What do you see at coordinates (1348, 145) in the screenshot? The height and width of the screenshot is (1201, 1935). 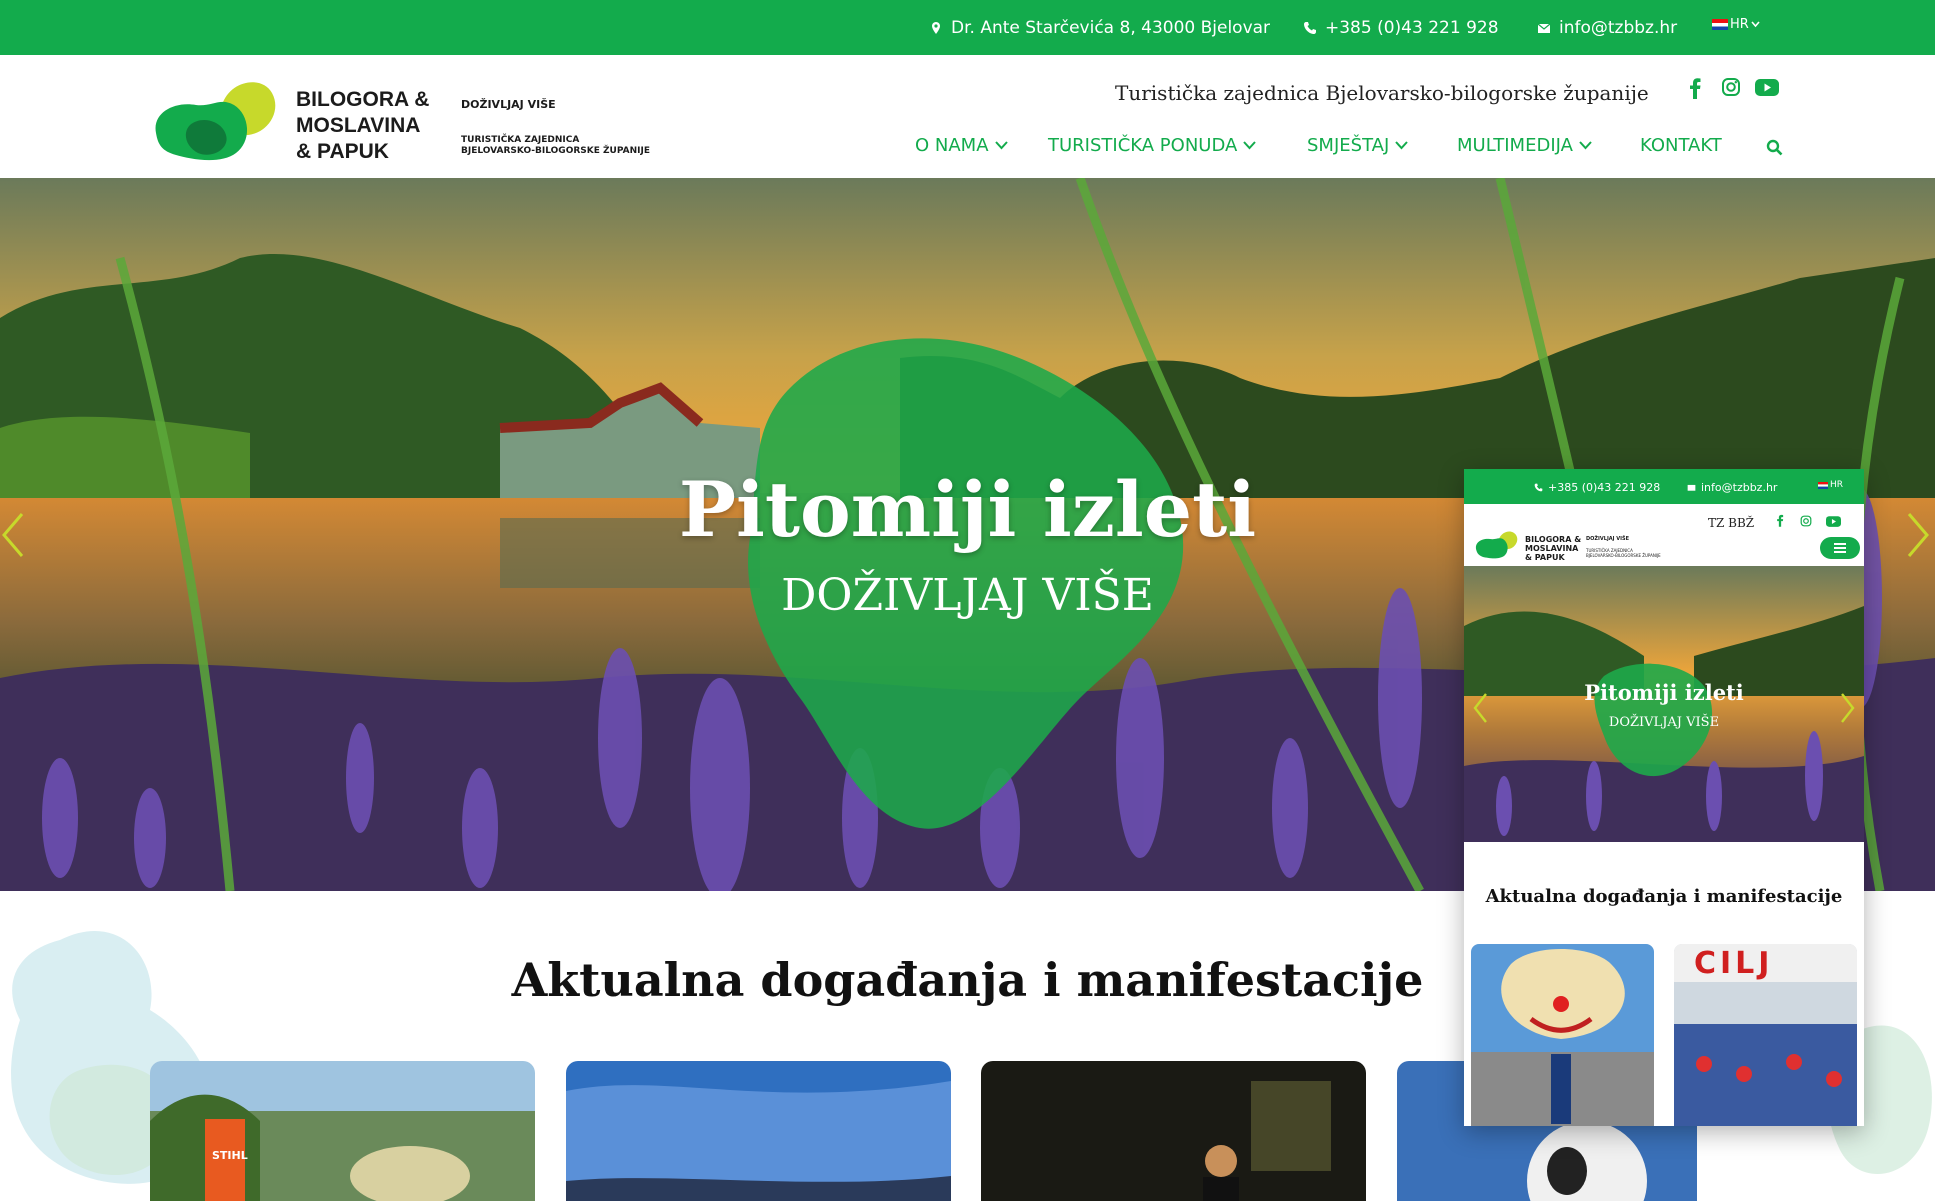 I see `nav-label: SMJEŠTAJ` at bounding box center [1348, 145].